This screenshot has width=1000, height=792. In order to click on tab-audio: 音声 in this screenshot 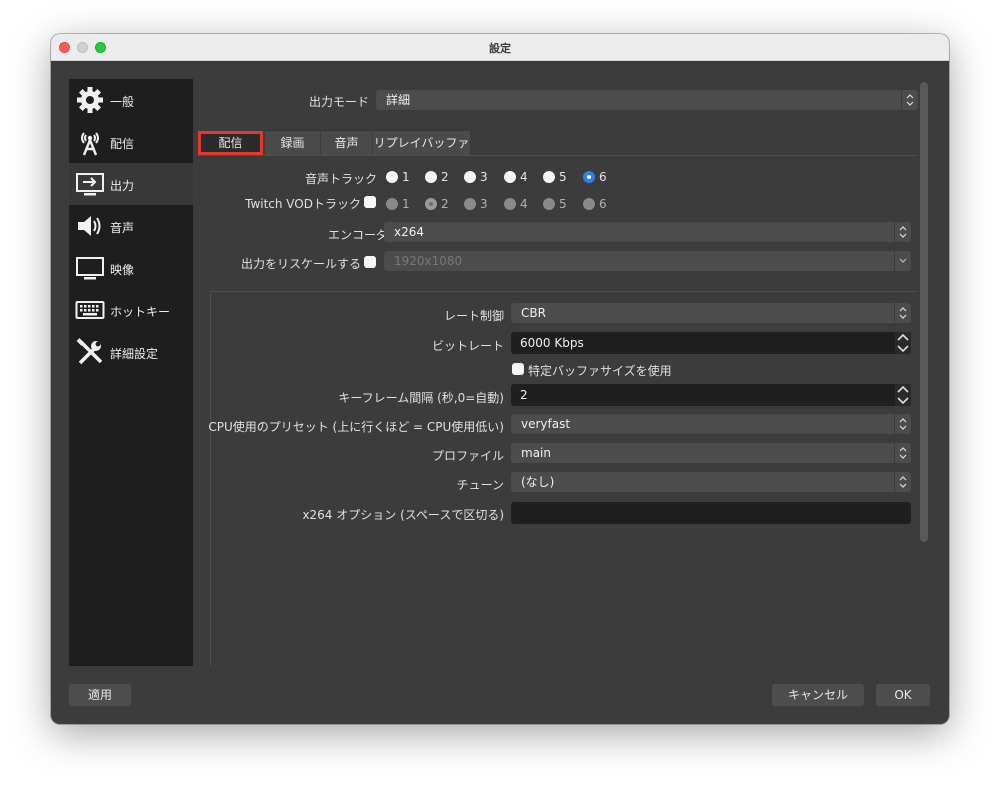, I will do `click(346, 143)`.